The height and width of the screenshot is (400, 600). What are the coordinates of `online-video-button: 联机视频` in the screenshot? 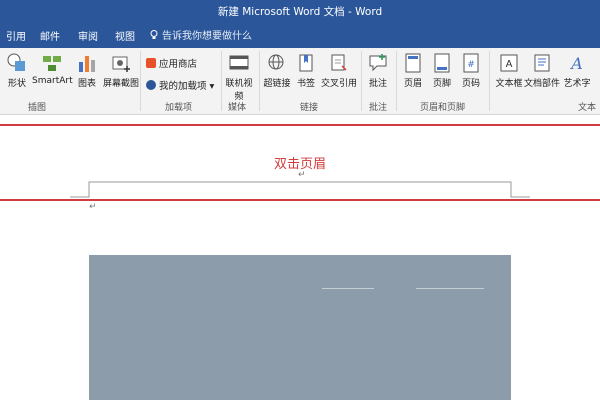 It's located at (239, 77).